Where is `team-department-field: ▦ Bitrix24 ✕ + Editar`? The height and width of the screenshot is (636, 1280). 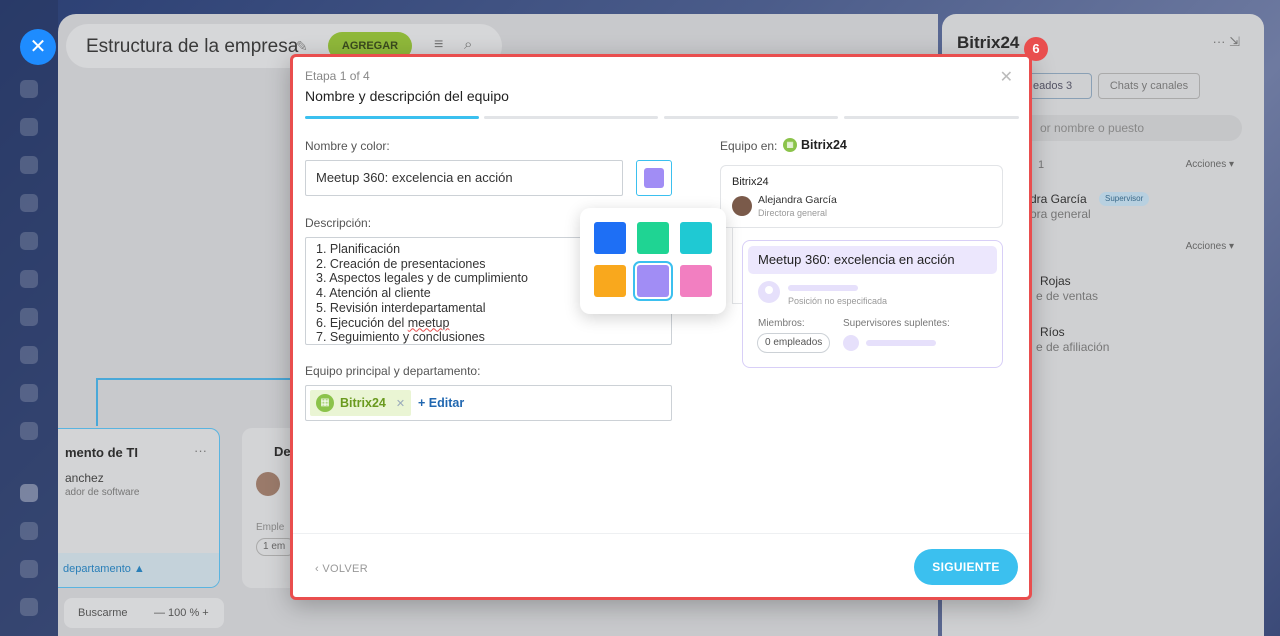
team-department-field: ▦ Bitrix24 ✕ + Editar is located at coordinates (488, 403).